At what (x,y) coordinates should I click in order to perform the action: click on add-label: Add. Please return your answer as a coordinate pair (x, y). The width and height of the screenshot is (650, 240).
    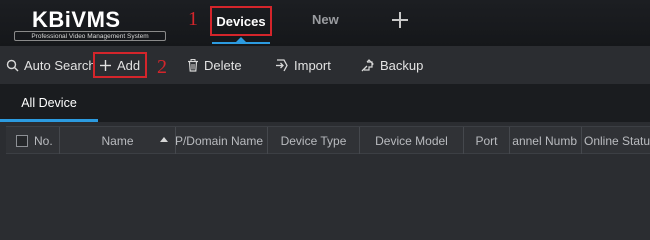
    Looking at the image, I should click on (129, 65).